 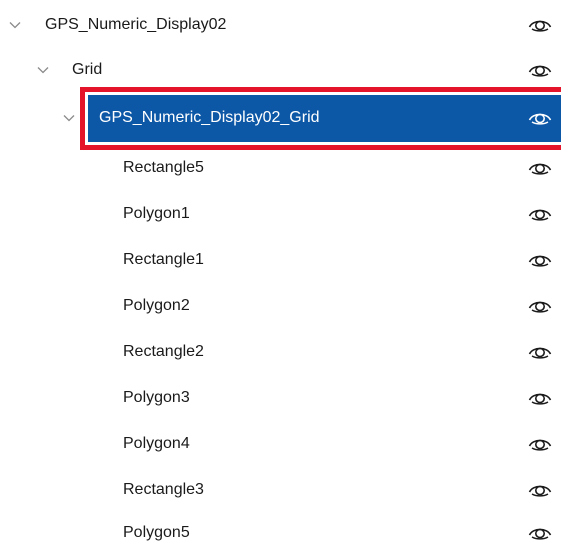 I want to click on tree-node-root: GPS_Numeric_Display02, so click(x=280, y=25).